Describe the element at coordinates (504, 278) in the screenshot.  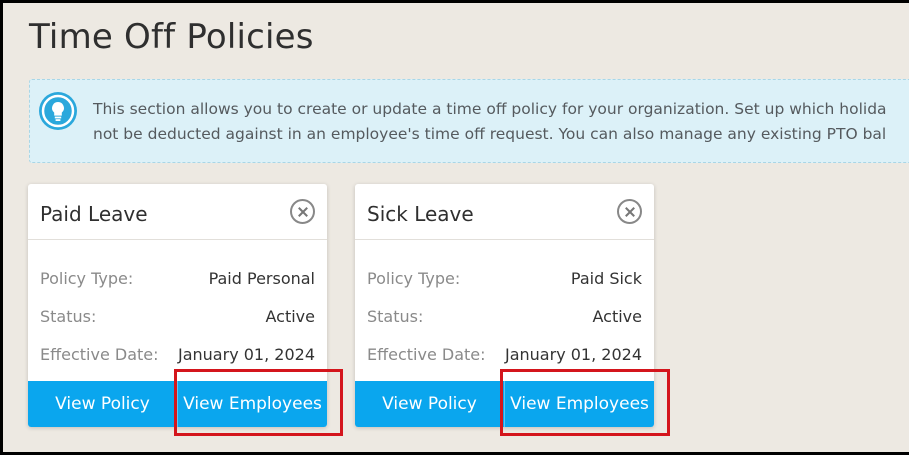
I see `policy-type-row: Policy Type: Paid Sick` at that location.